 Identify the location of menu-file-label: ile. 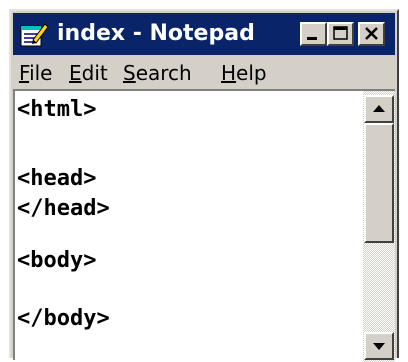
(41, 73).